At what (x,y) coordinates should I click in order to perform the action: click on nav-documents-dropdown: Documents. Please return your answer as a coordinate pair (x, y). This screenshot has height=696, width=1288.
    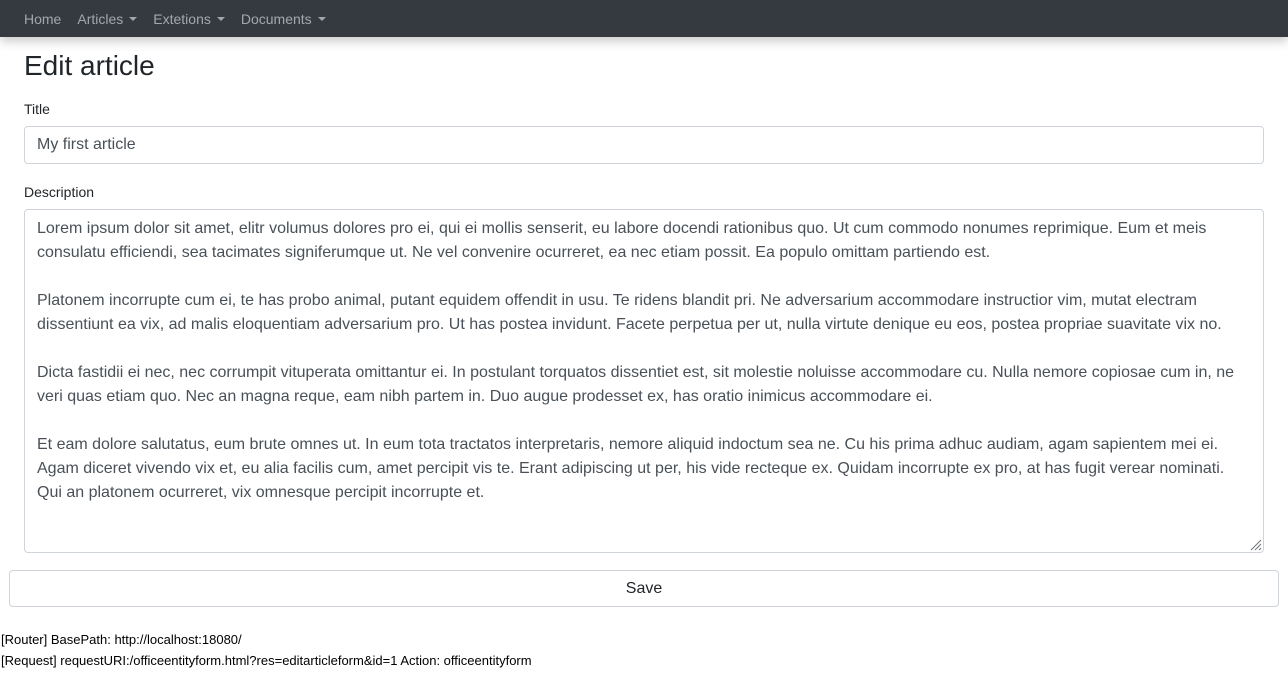
    Looking at the image, I should click on (283, 19).